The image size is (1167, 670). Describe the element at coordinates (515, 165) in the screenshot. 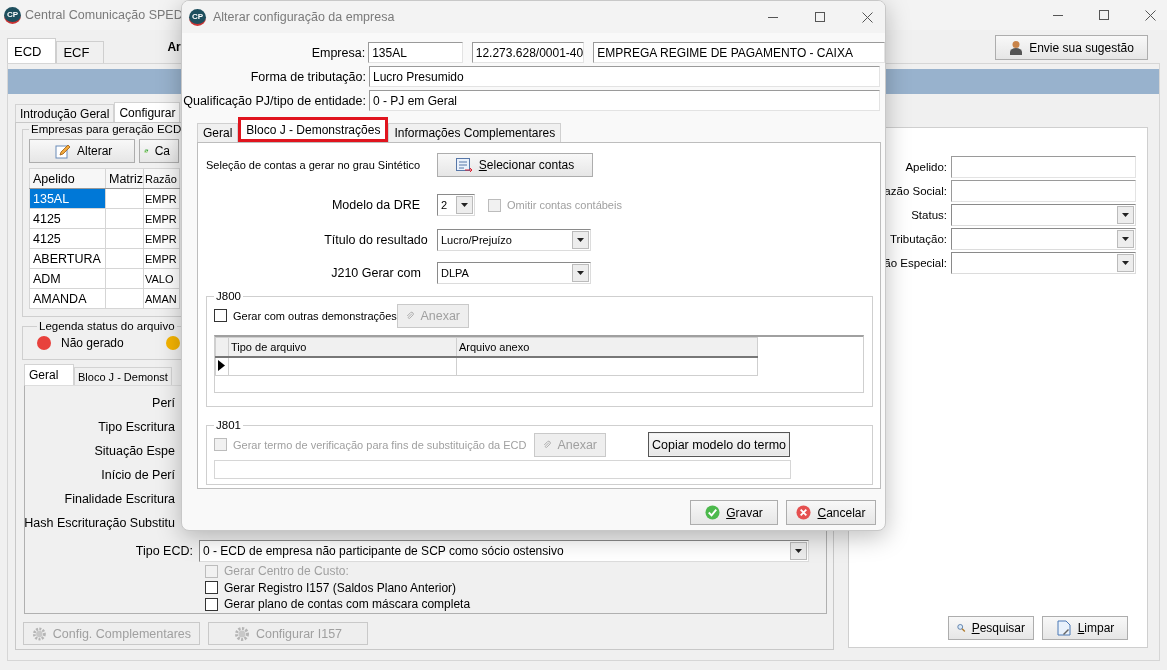

I see `select-accounts-button: Selecionar contas` at that location.